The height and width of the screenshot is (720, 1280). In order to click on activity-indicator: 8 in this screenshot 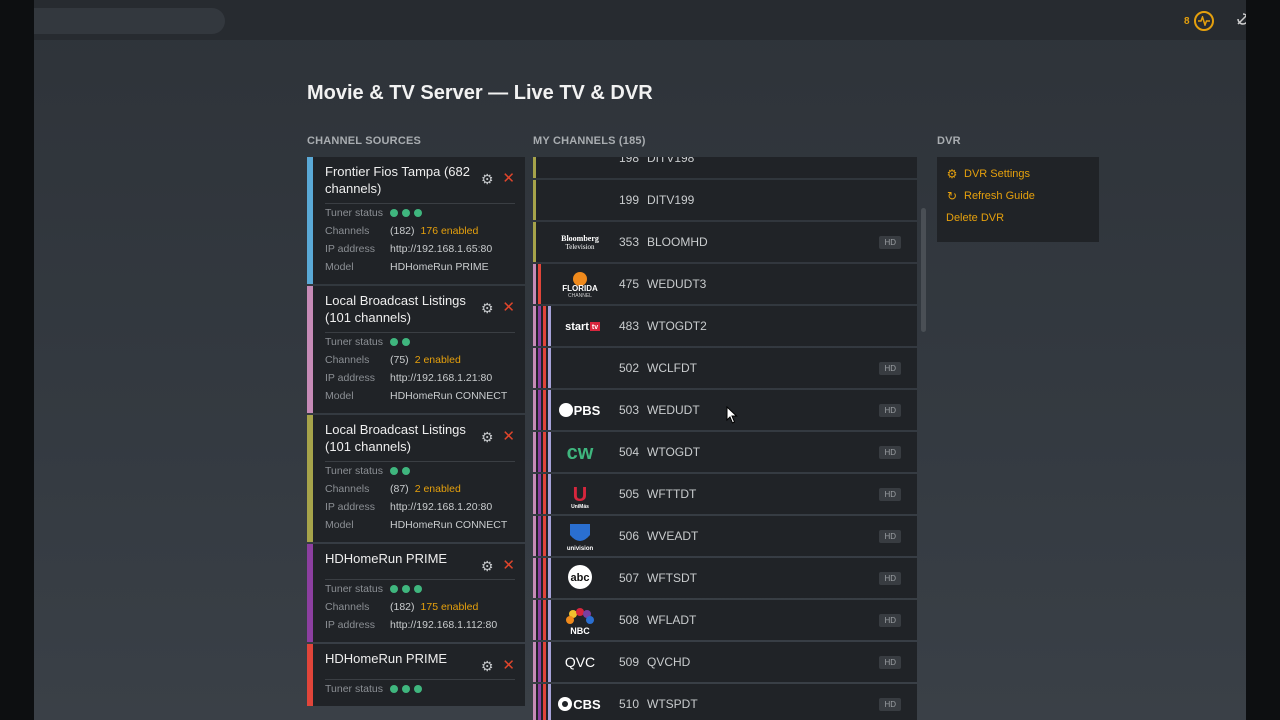, I will do `click(1199, 21)`.